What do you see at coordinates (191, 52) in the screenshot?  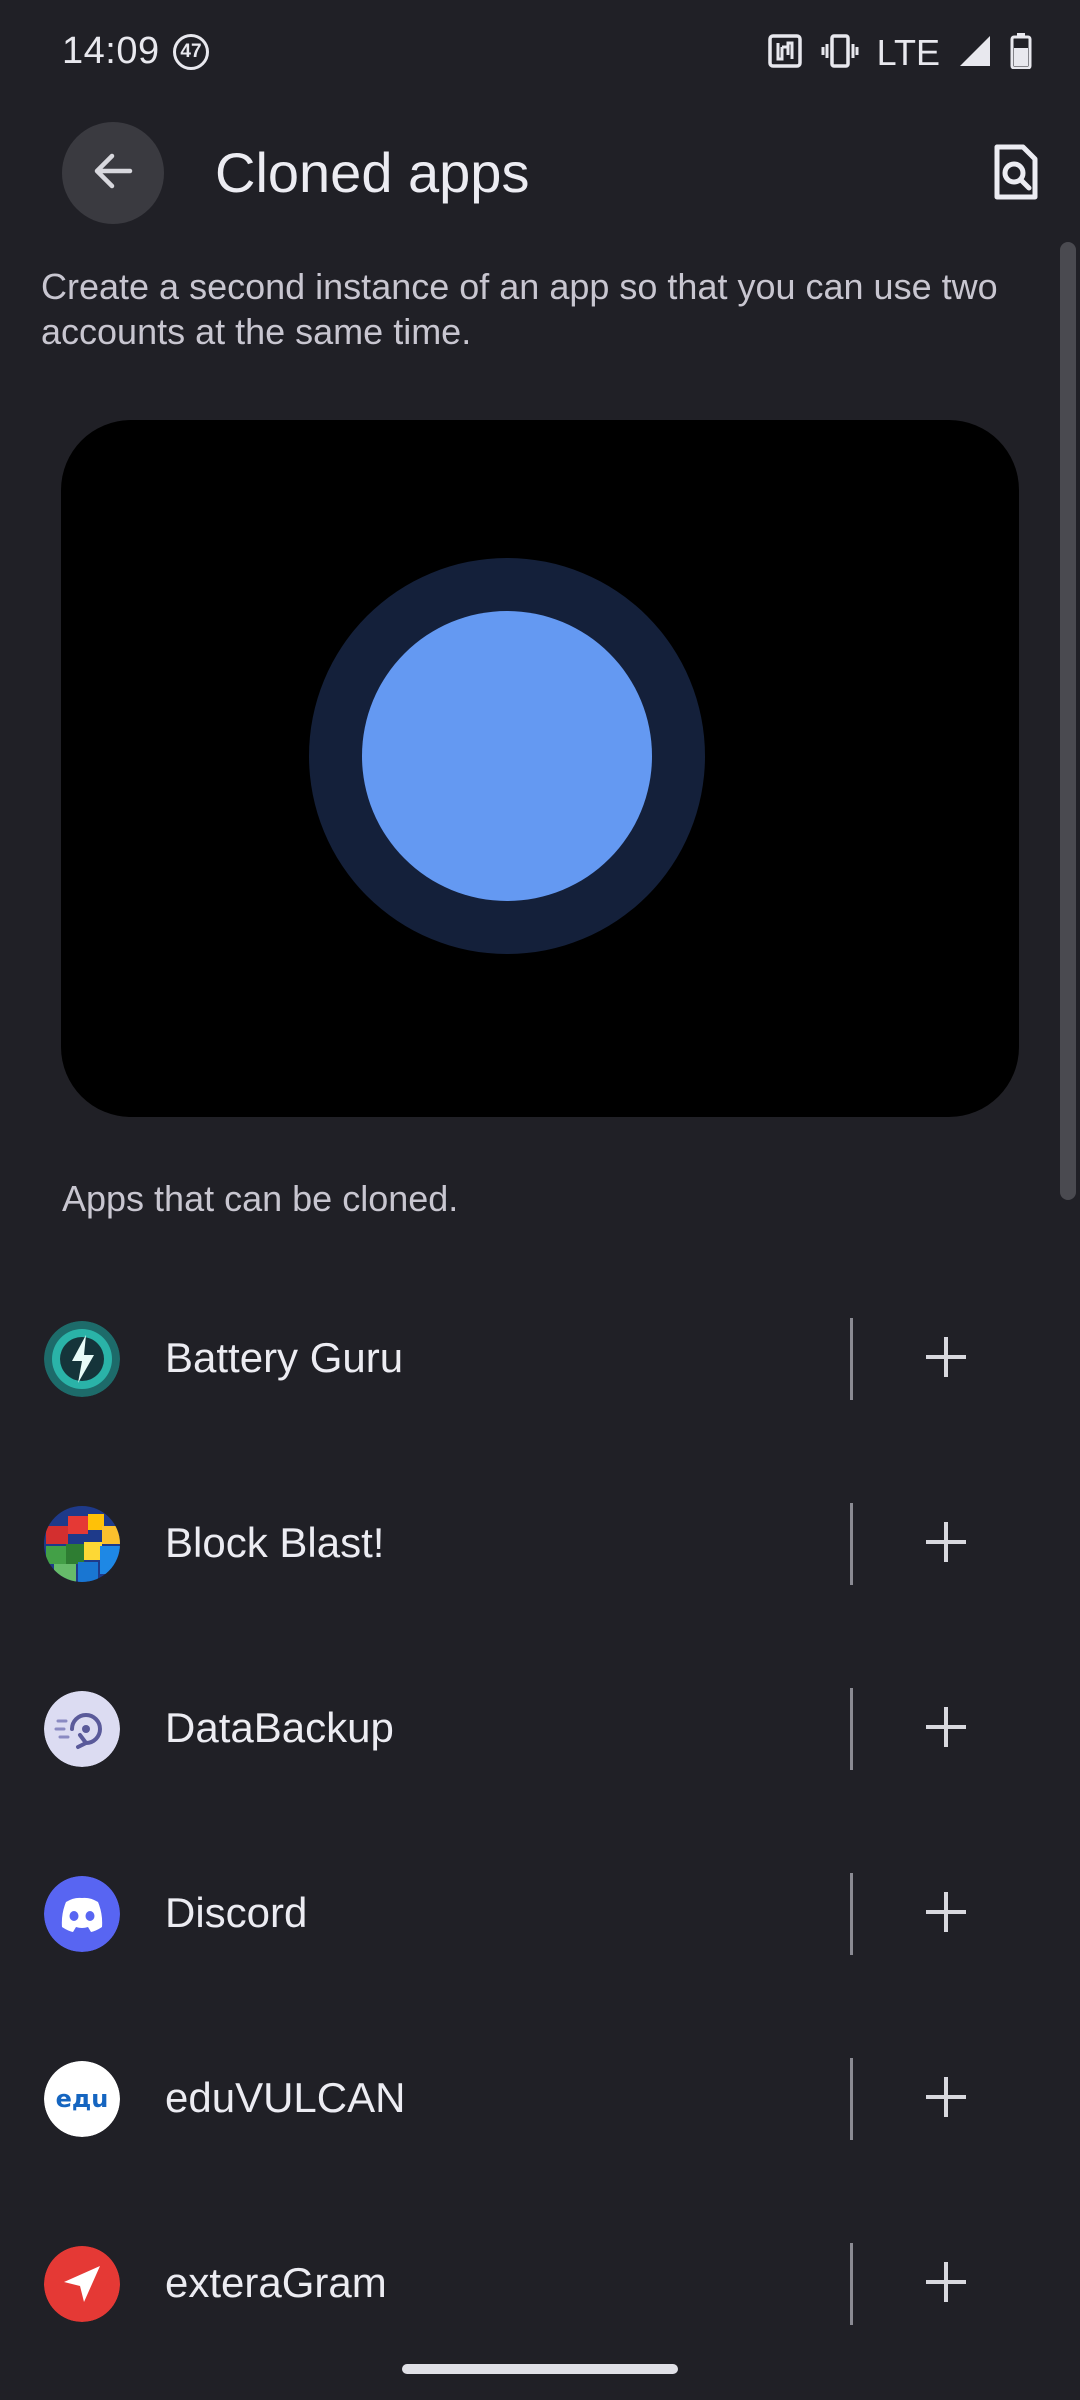 I see `notification-count-badge: 47` at bounding box center [191, 52].